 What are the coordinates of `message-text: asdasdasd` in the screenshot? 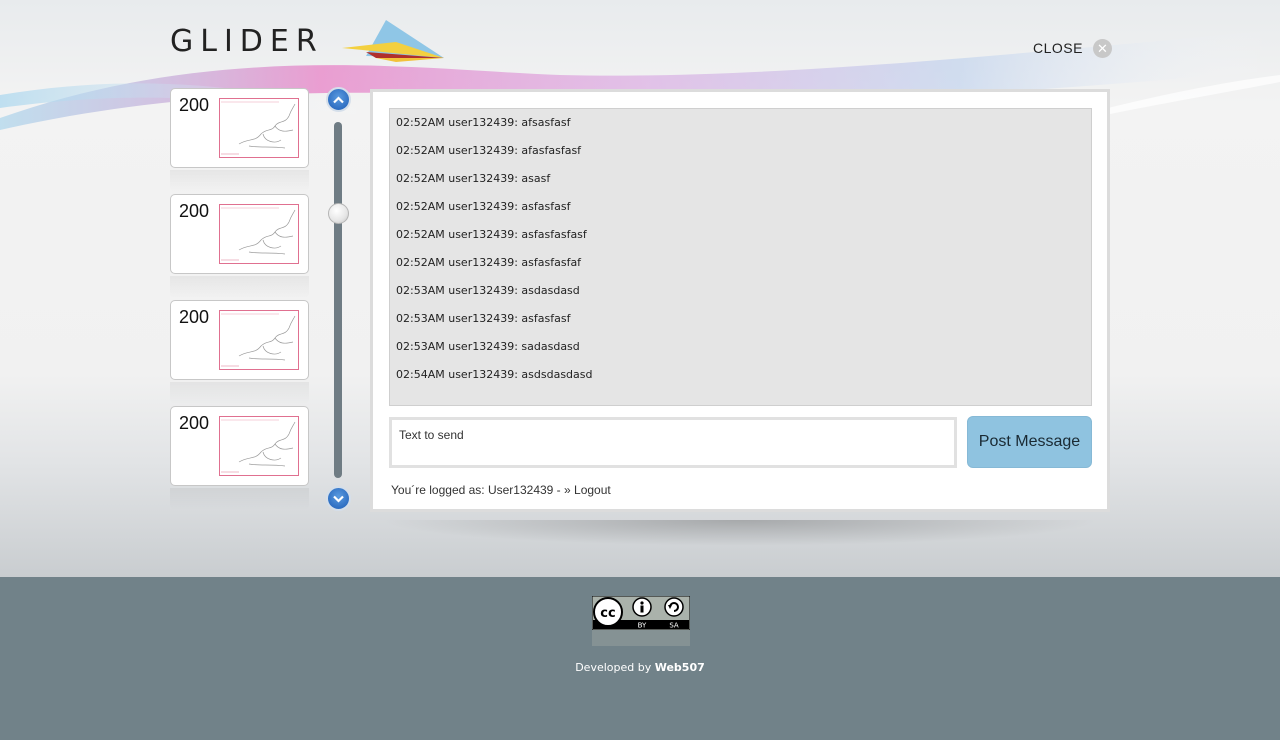 It's located at (550, 290).